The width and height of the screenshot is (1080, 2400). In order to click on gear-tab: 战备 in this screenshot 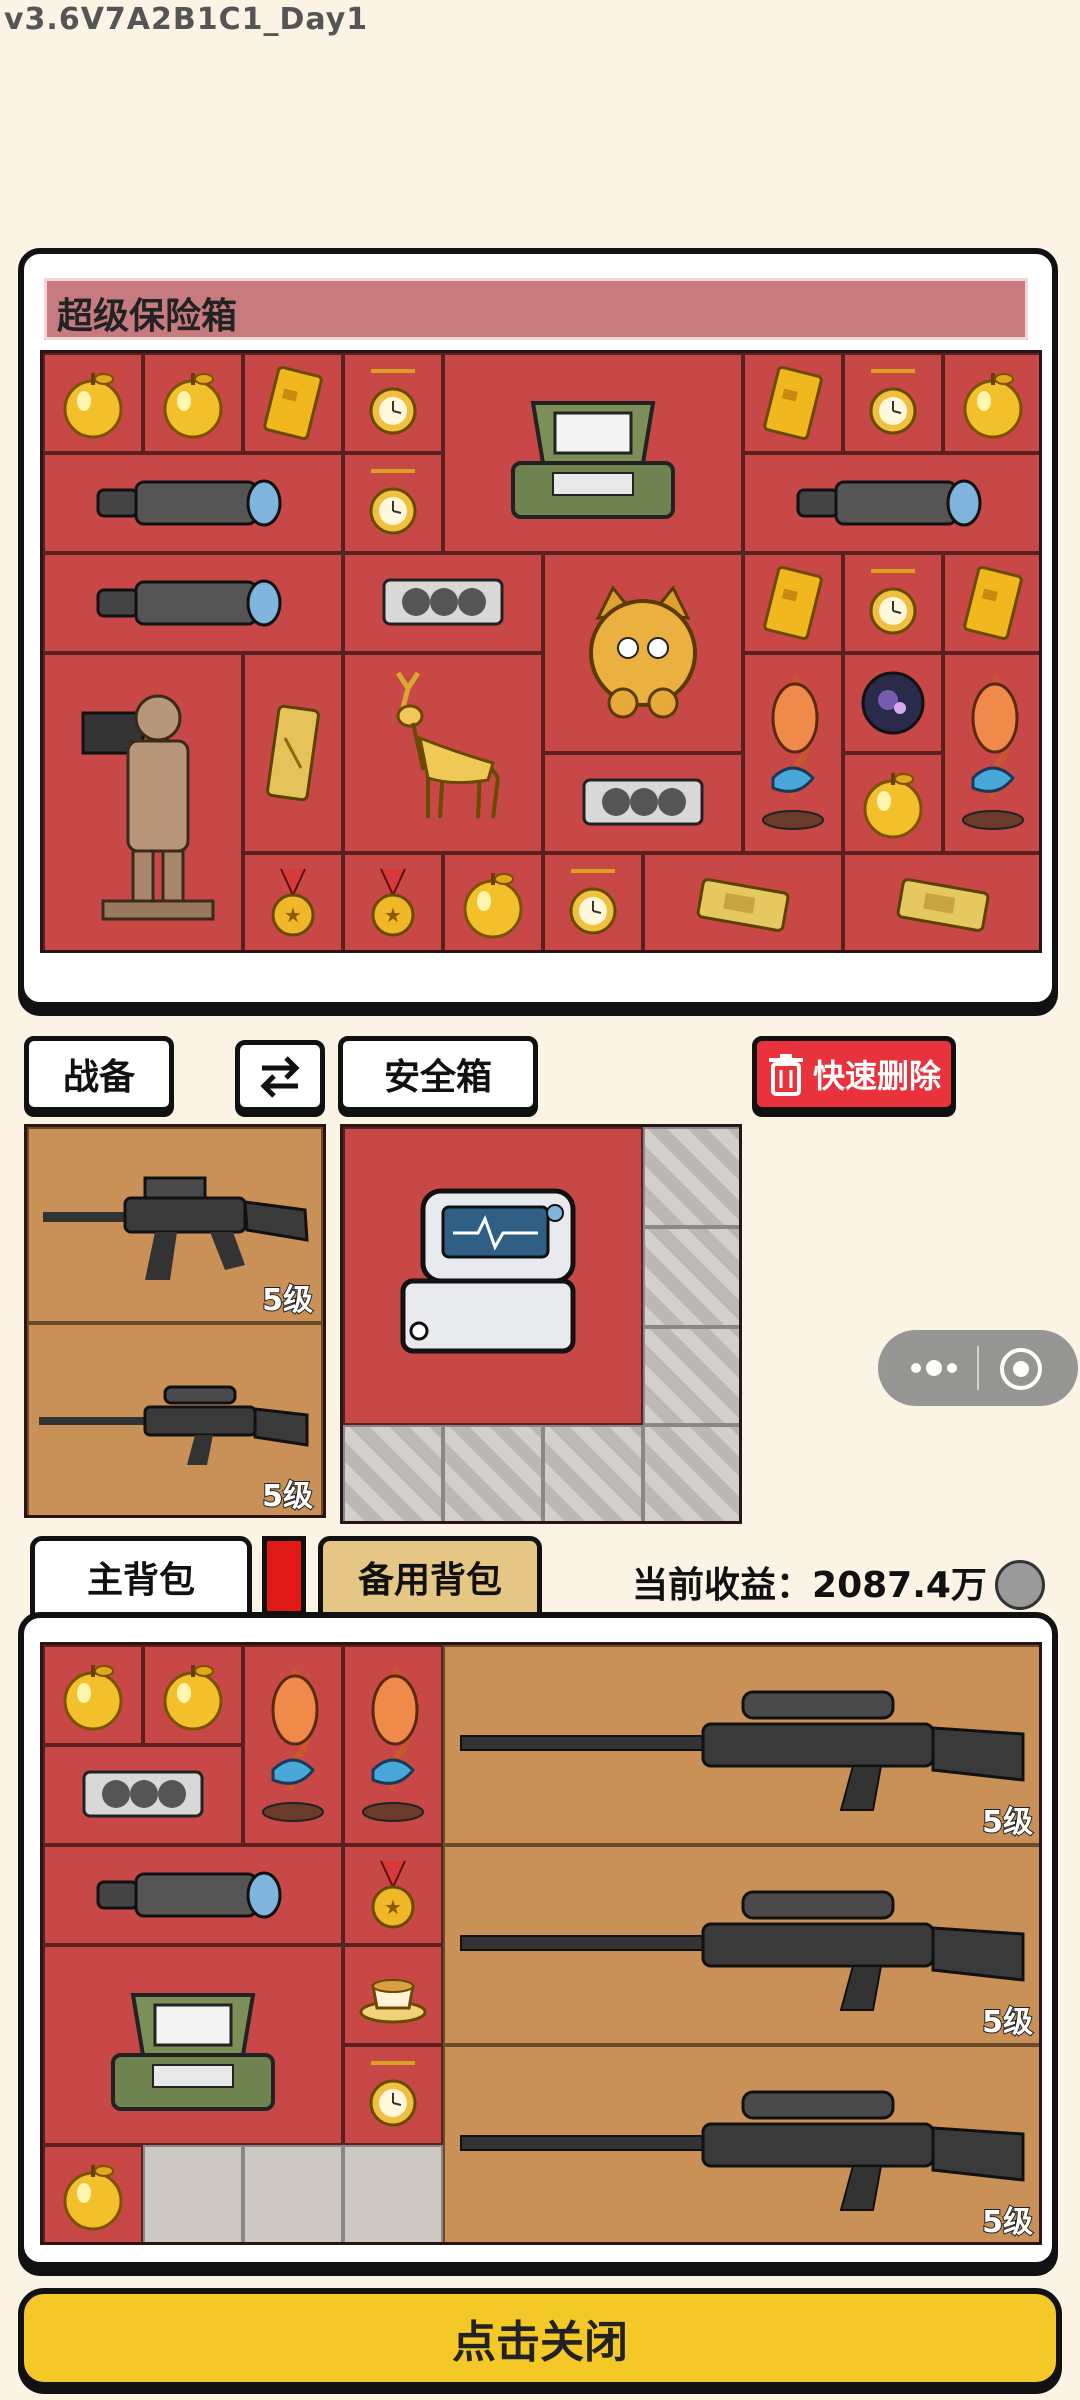, I will do `click(99, 1074)`.